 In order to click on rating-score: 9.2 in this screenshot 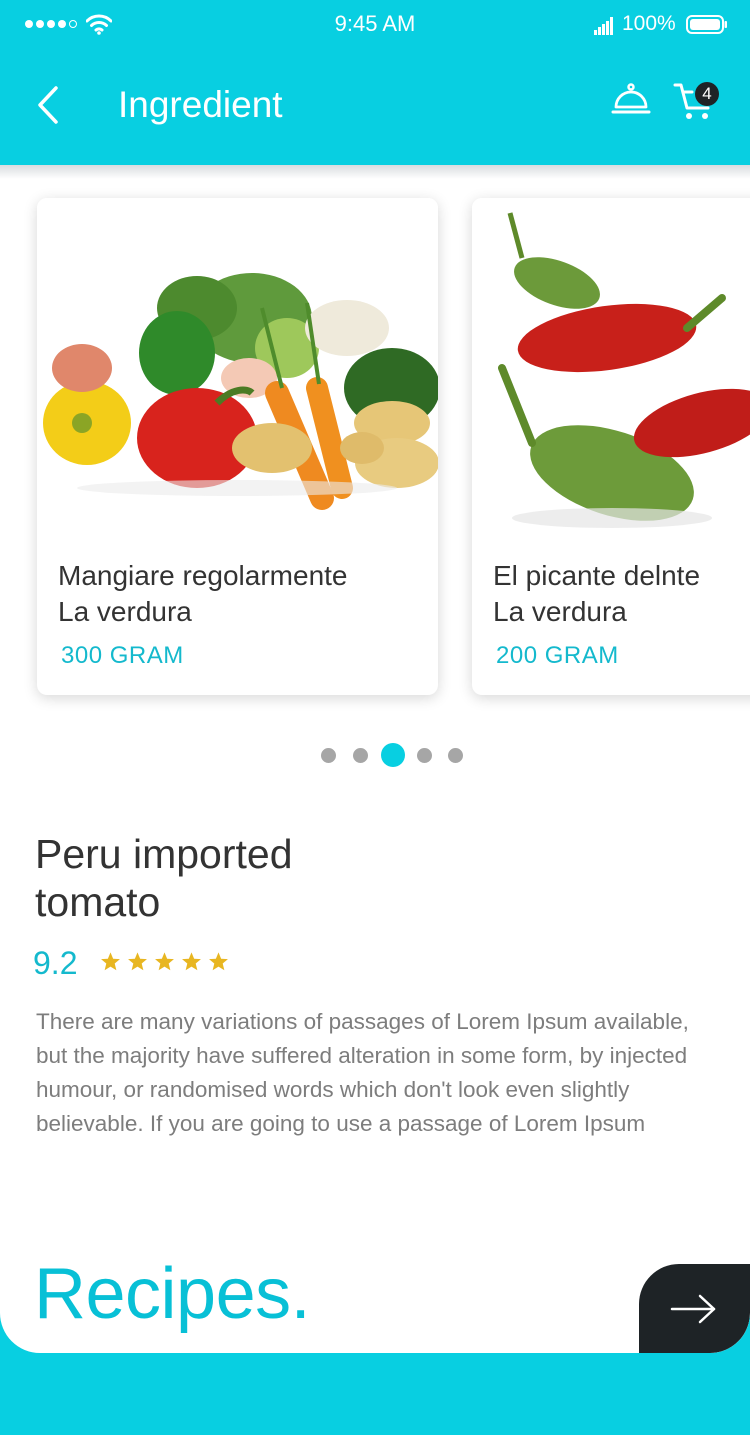, I will do `click(55, 963)`.